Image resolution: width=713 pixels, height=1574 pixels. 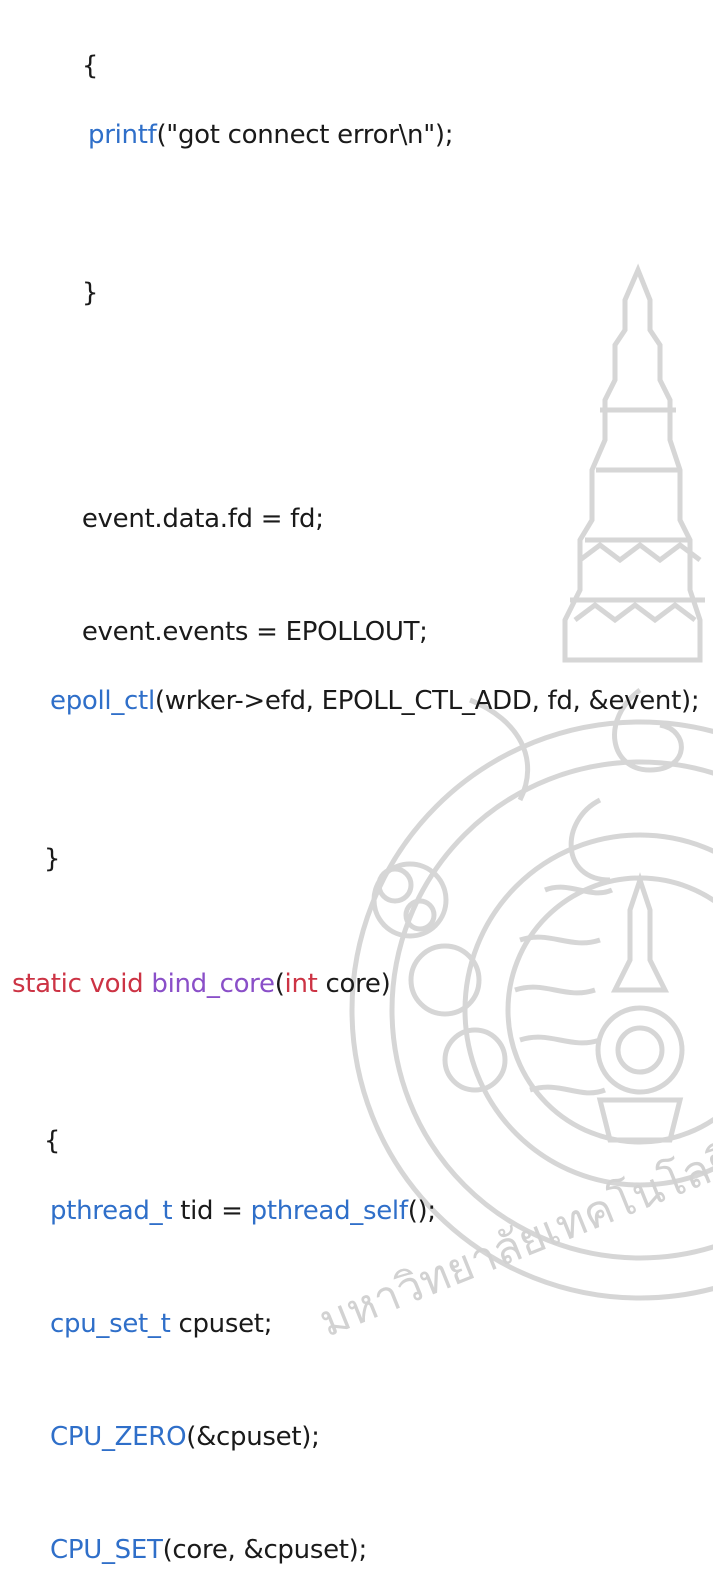 What do you see at coordinates (106, 1550) in the screenshot?
I see `func-cpu-set: CPU_SET` at bounding box center [106, 1550].